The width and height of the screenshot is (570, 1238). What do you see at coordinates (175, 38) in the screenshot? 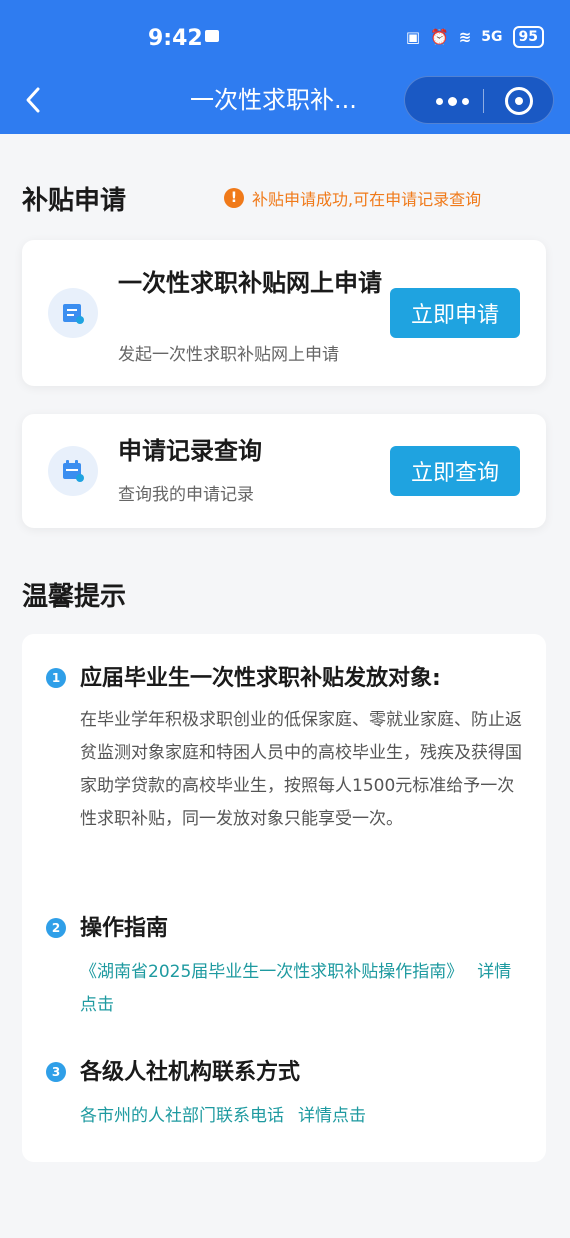
I see `status-time: 9:42` at bounding box center [175, 38].